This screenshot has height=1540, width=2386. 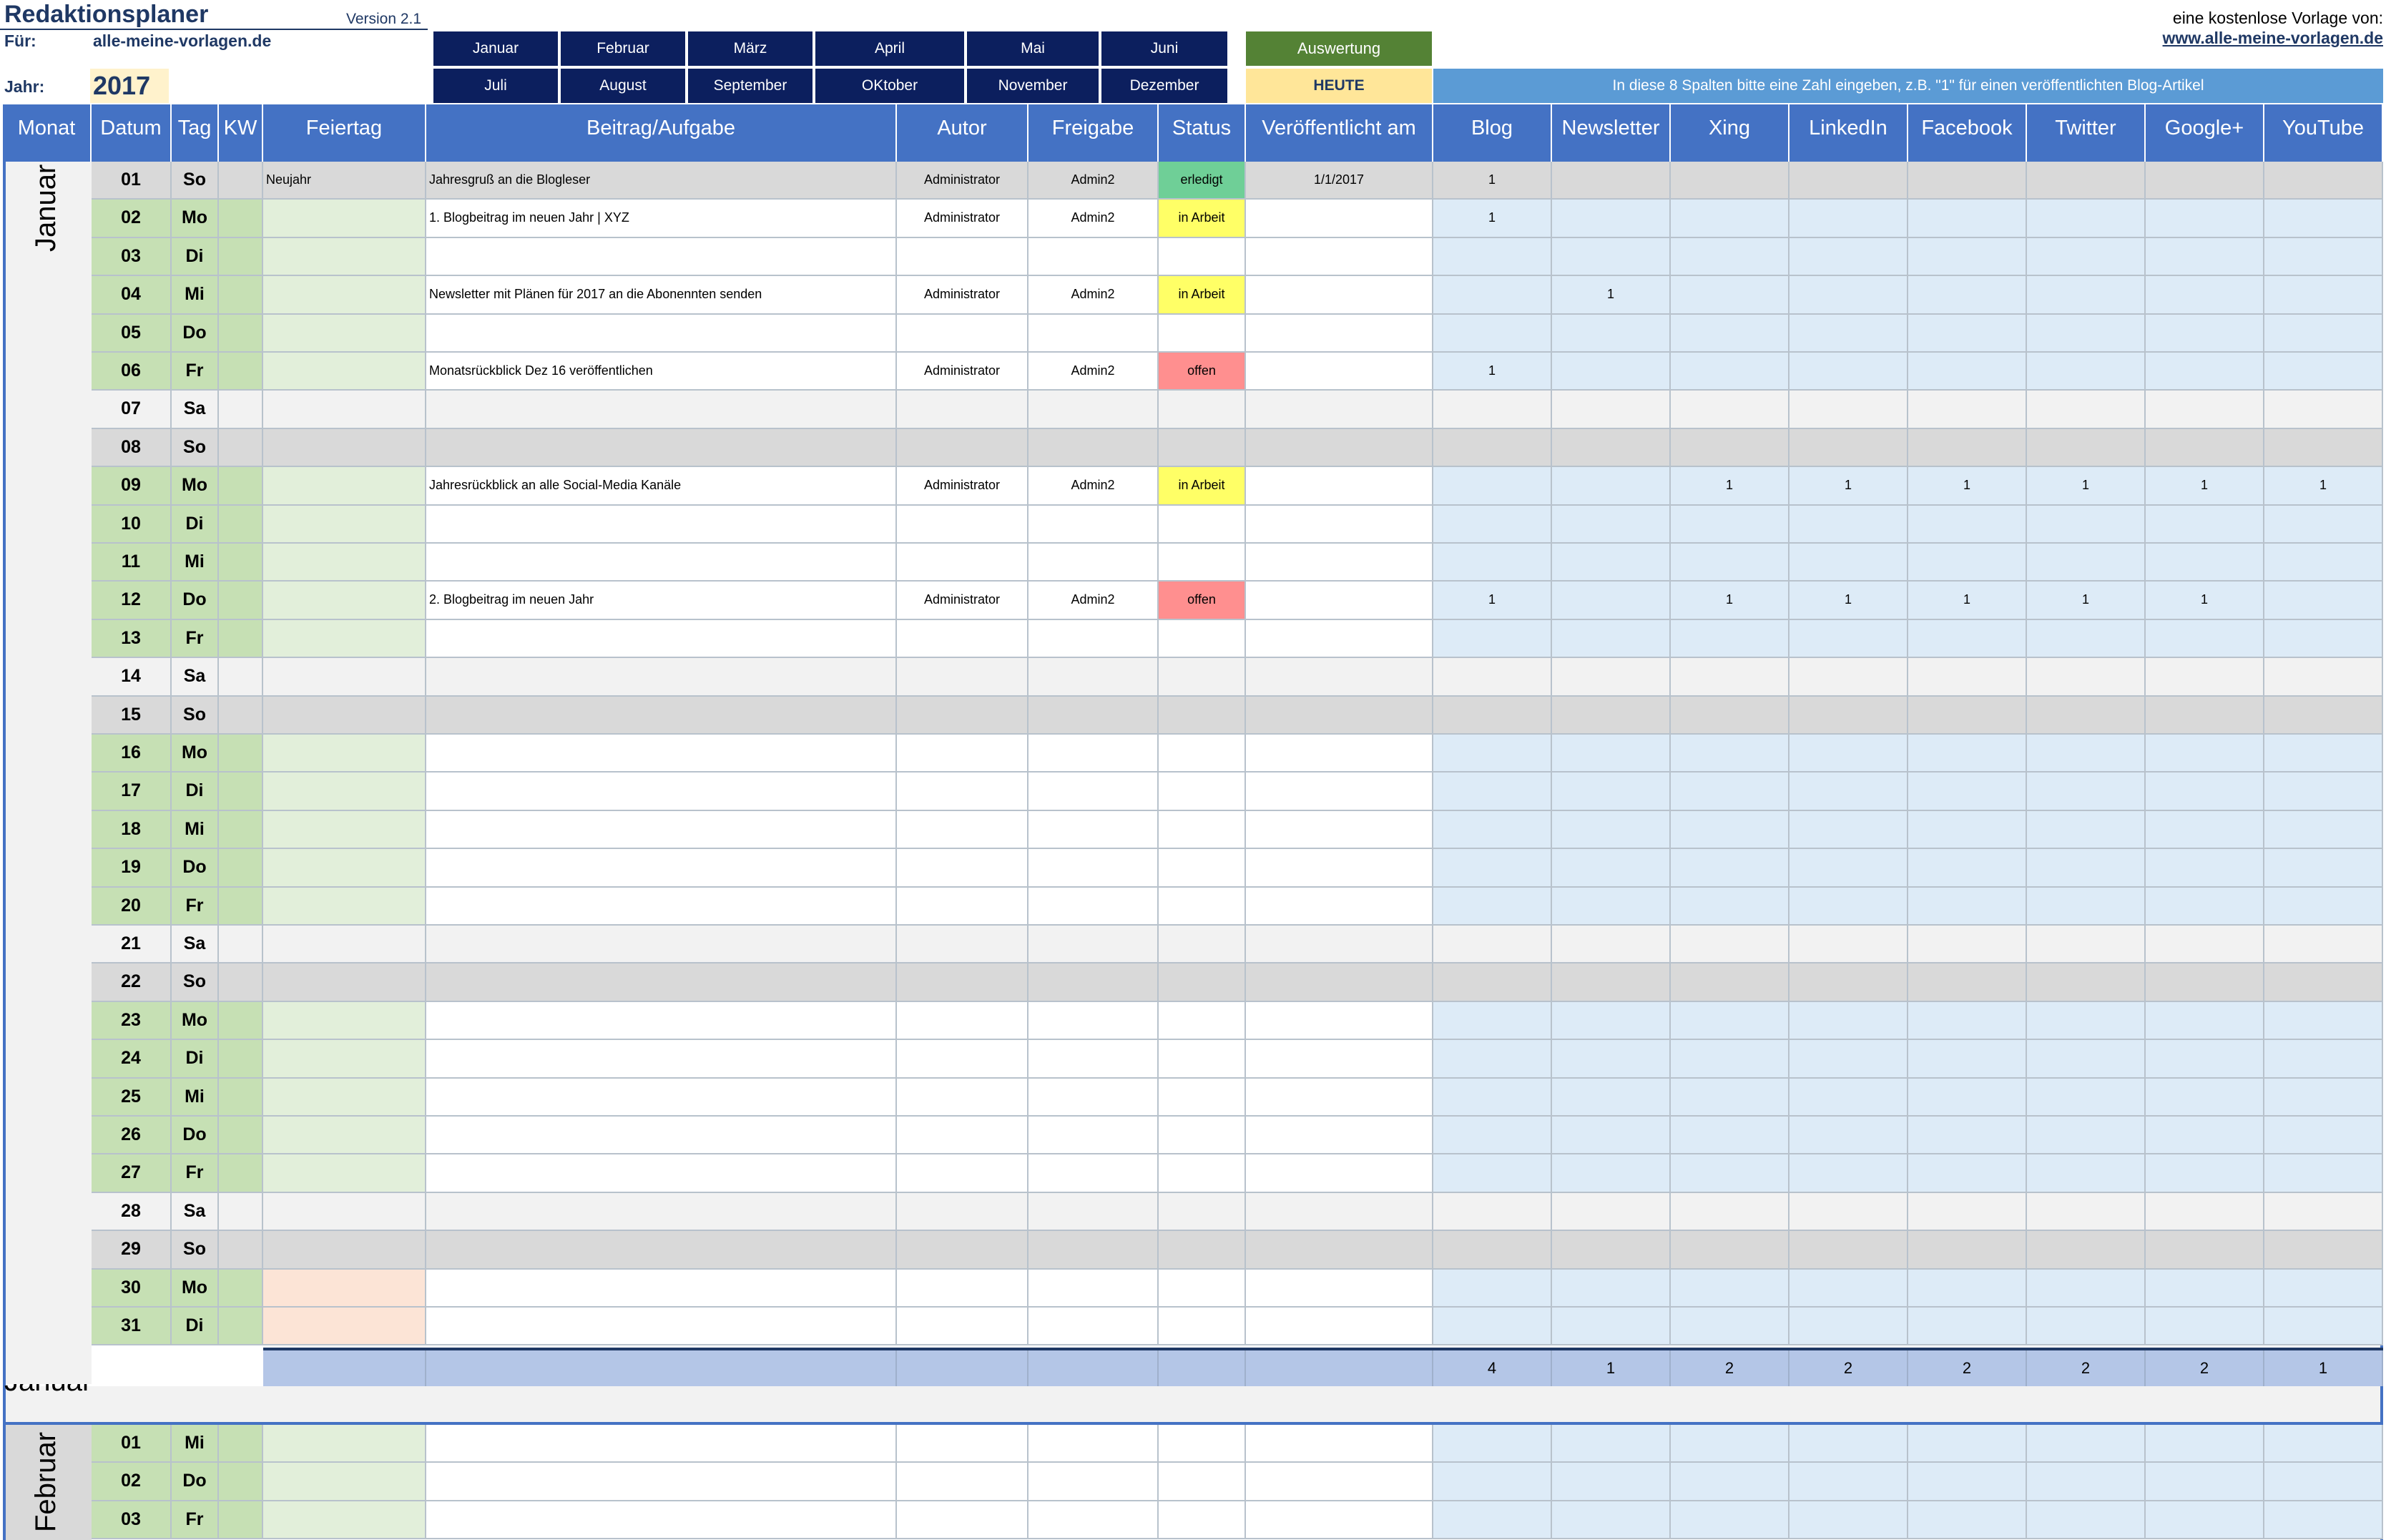 What do you see at coordinates (1093, 601) in the screenshot?
I see `approval-cell: Admin2` at bounding box center [1093, 601].